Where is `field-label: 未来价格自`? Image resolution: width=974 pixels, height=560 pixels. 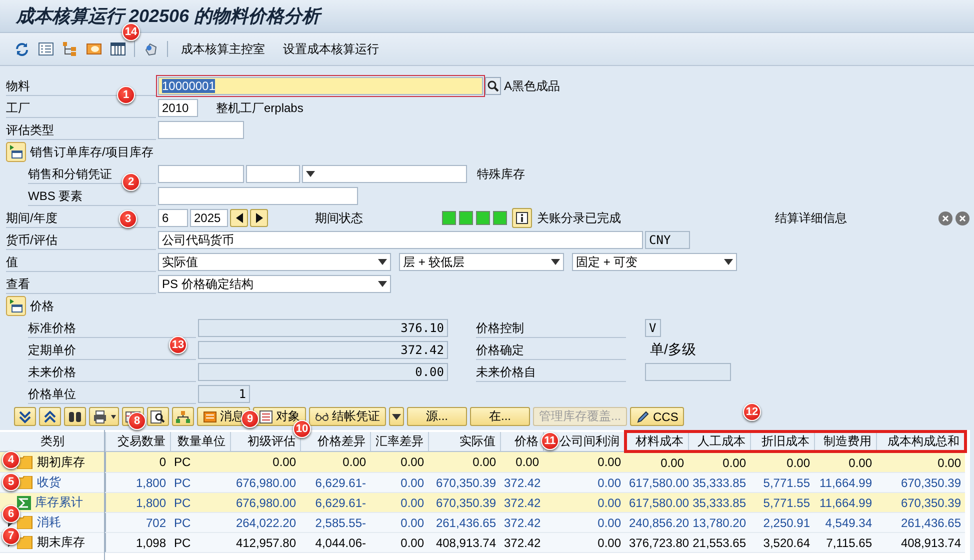 field-label: 未来价格自 is located at coordinates (551, 372).